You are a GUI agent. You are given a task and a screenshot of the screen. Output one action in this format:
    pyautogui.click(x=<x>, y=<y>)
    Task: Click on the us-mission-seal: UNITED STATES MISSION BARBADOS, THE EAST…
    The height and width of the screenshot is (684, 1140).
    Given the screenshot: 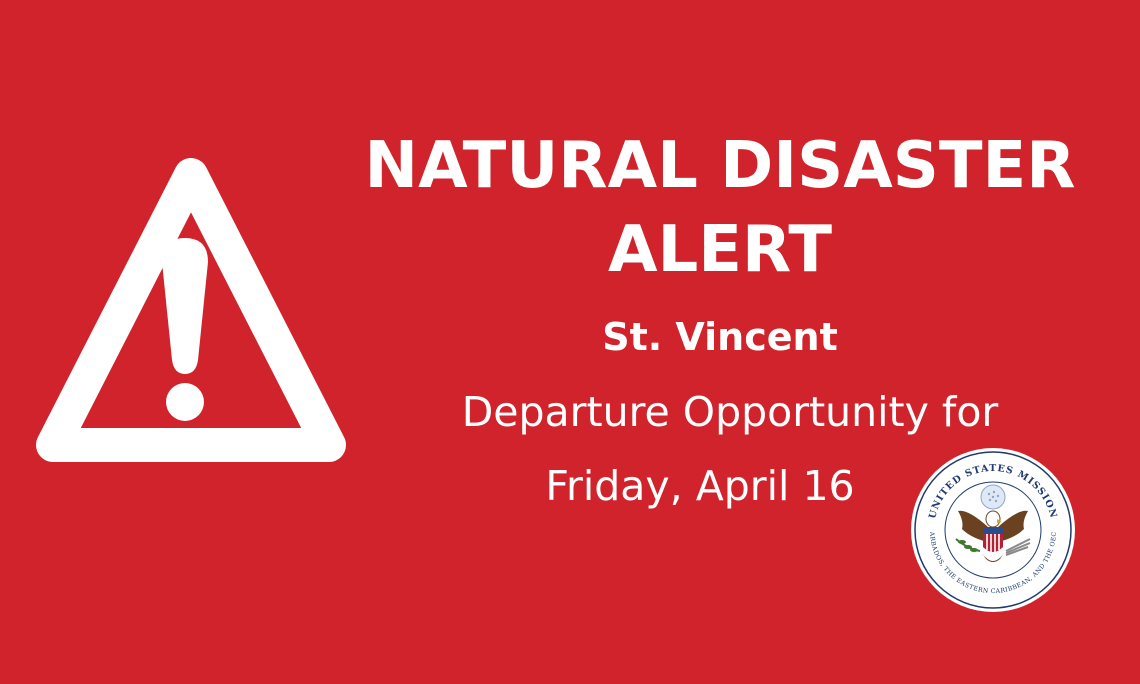 What is the action you would take?
    pyautogui.click(x=992, y=529)
    